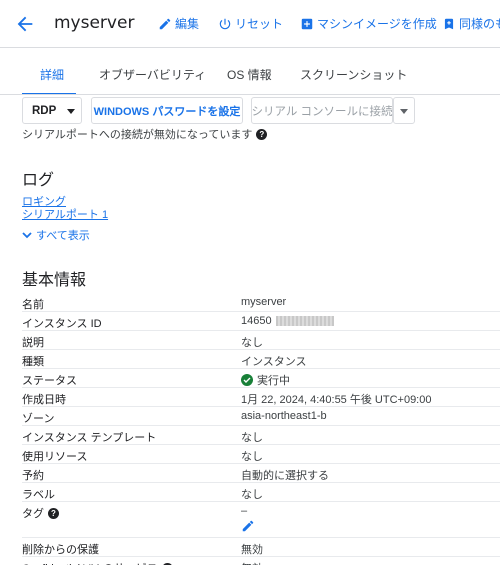 The height and width of the screenshot is (565, 500). Describe the element at coordinates (479, 24) in the screenshot. I see `create-similar-label: 同様のもの` at that location.